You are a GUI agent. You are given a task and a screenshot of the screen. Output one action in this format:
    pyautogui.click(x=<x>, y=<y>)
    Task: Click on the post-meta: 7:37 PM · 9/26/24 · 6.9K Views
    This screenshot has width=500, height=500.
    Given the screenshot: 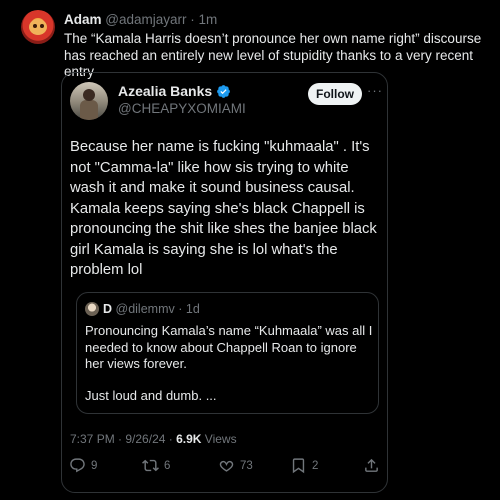 What is the action you would take?
    pyautogui.click(x=153, y=439)
    